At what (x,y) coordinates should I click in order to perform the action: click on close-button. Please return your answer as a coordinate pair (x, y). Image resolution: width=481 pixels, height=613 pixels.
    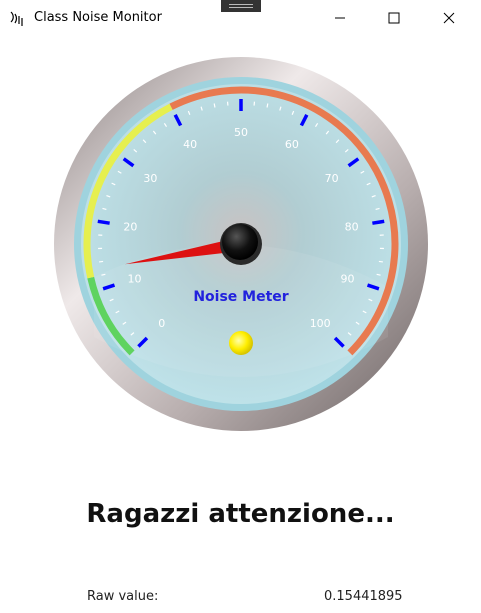
    Looking at the image, I should click on (449, 18).